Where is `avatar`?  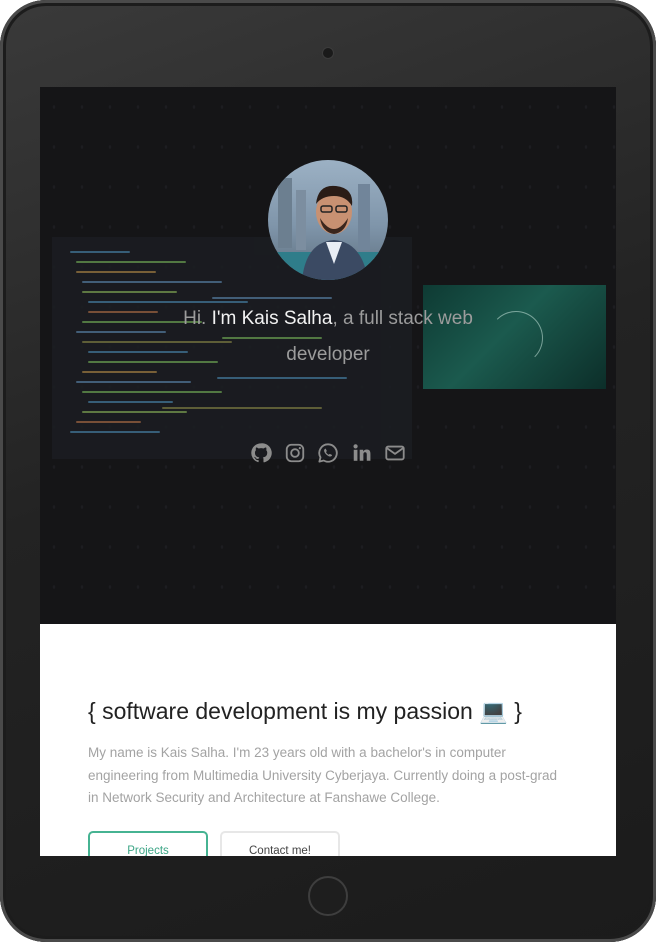
avatar is located at coordinates (328, 220).